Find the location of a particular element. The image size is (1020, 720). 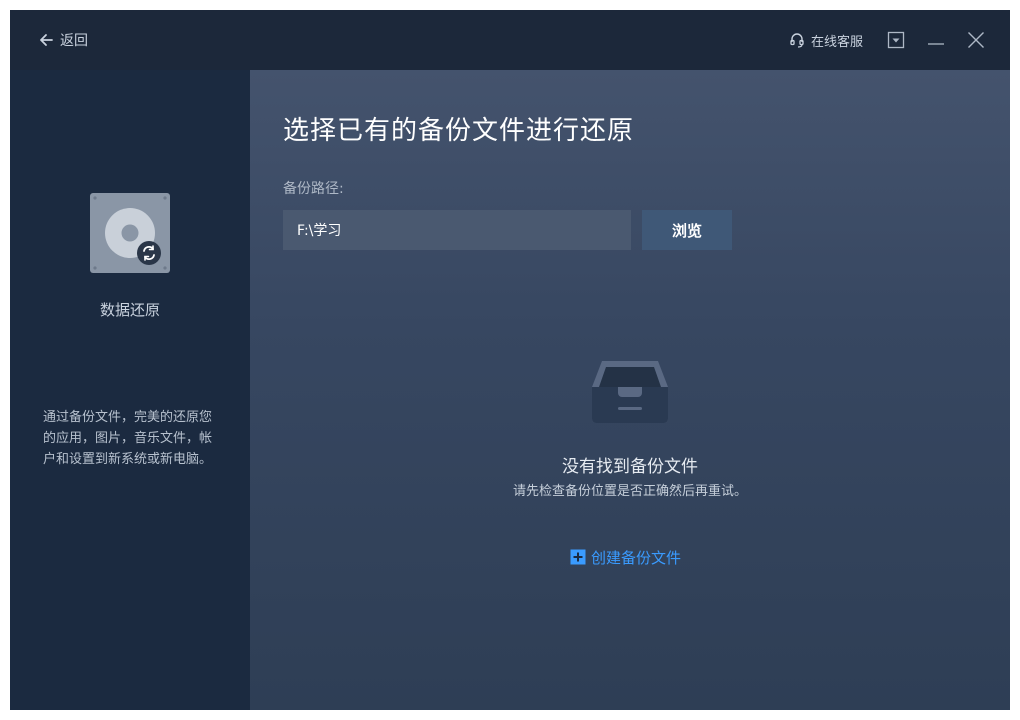

headset-icon is located at coordinates (797, 40).